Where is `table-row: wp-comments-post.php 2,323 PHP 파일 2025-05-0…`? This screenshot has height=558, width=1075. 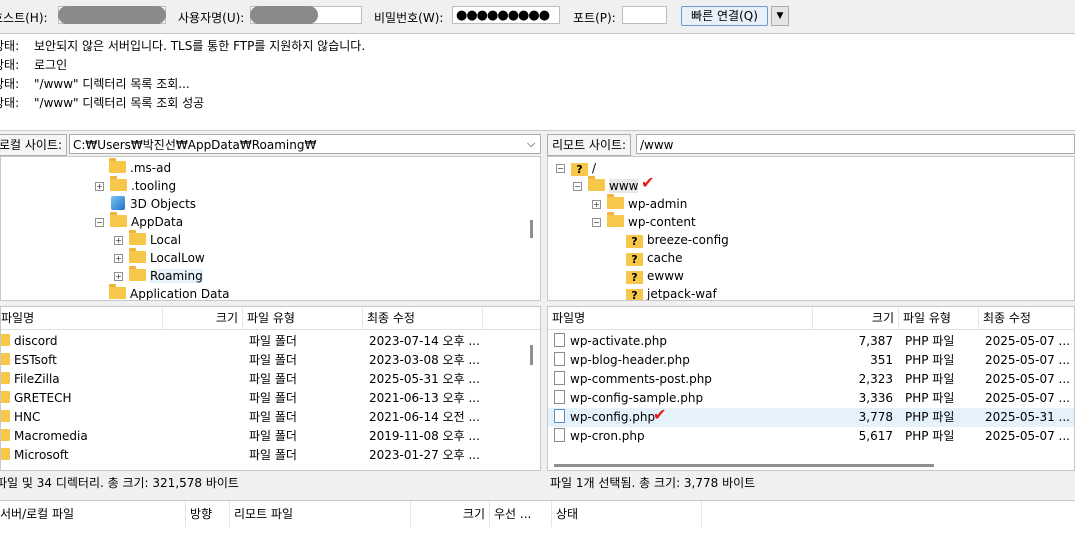
table-row: wp-comments-post.php 2,323 PHP 파일 2025-05-0… is located at coordinates (811, 379).